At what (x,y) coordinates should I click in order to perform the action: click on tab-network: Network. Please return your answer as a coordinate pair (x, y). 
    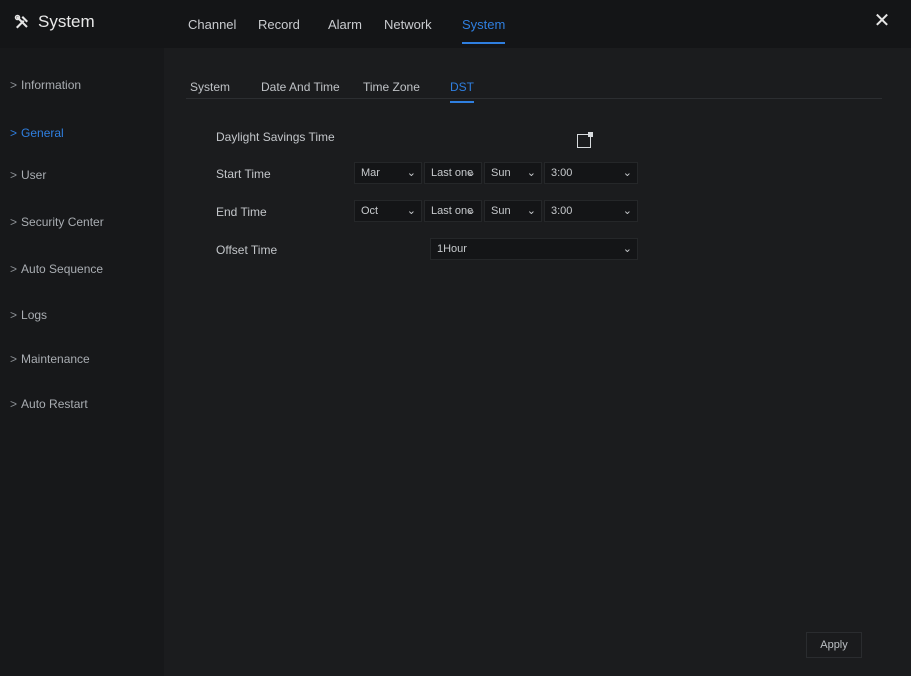
    Looking at the image, I should click on (408, 24).